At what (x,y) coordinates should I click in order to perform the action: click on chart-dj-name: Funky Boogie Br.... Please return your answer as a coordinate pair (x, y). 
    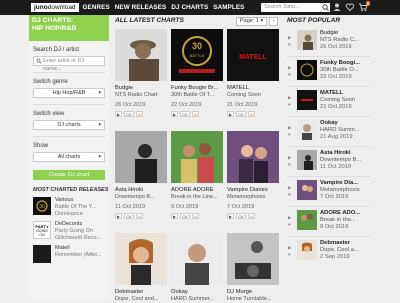
    Looking at the image, I should click on (195, 88).